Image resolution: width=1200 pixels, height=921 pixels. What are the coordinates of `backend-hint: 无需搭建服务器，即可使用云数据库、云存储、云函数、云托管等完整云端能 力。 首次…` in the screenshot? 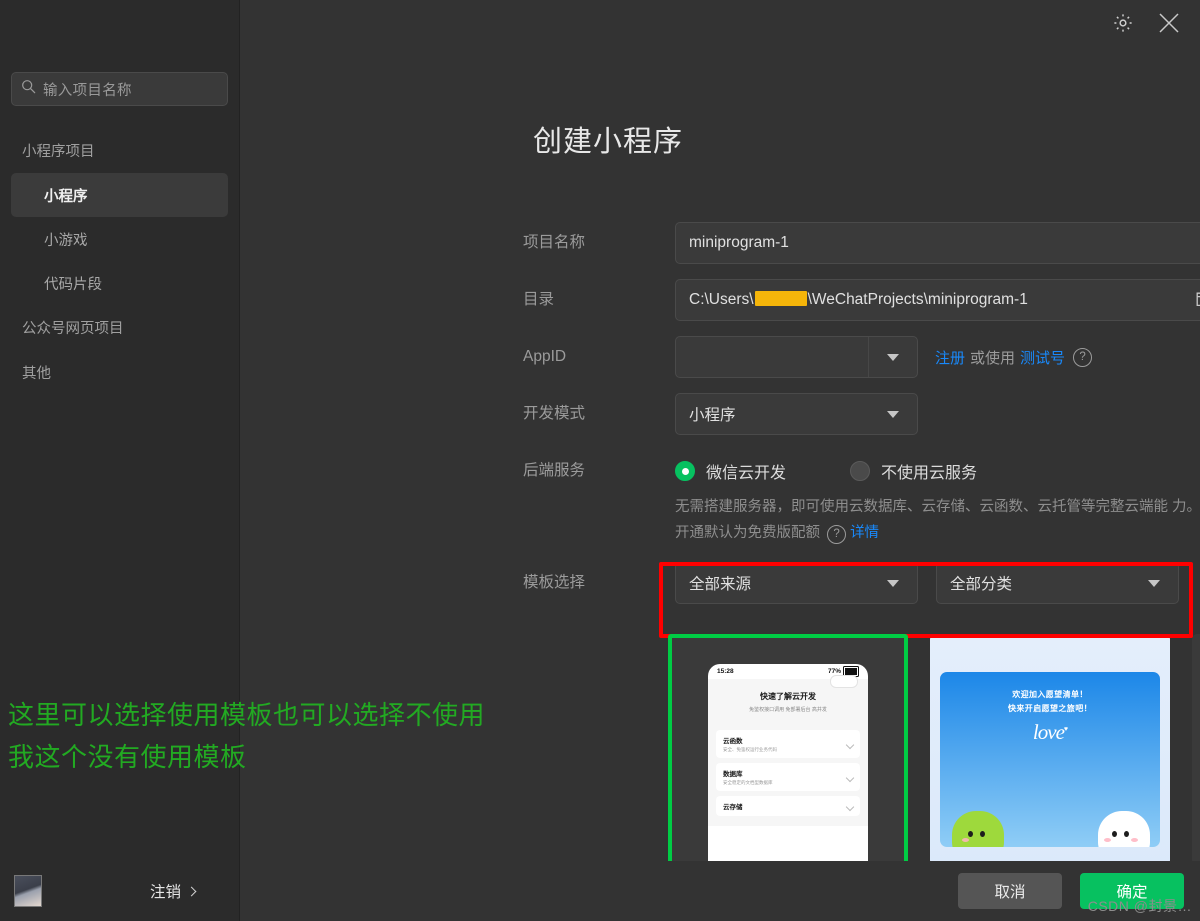 It's located at (937, 520).